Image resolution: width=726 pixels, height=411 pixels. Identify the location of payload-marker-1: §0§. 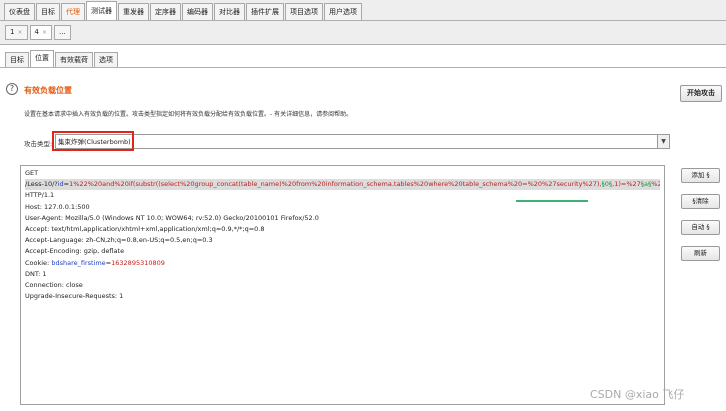
(607, 184).